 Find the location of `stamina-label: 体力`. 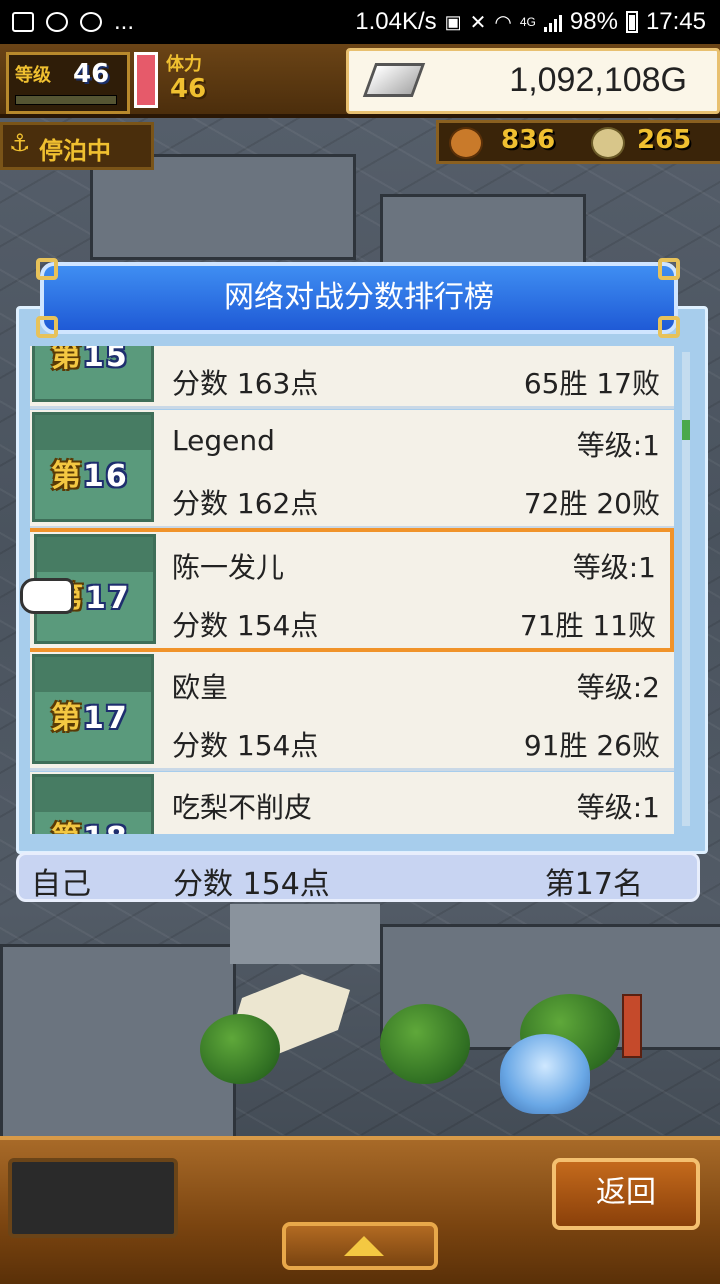

stamina-label: 体力 is located at coordinates (184, 64).